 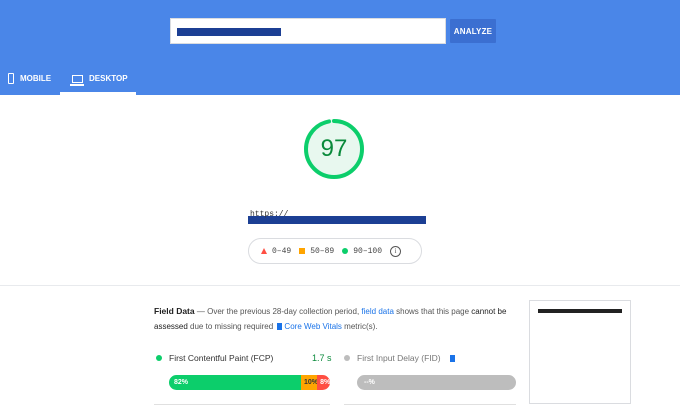 What do you see at coordinates (174, 311) in the screenshot?
I see `field-data-title: Field Data` at bounding box center [174, 311].